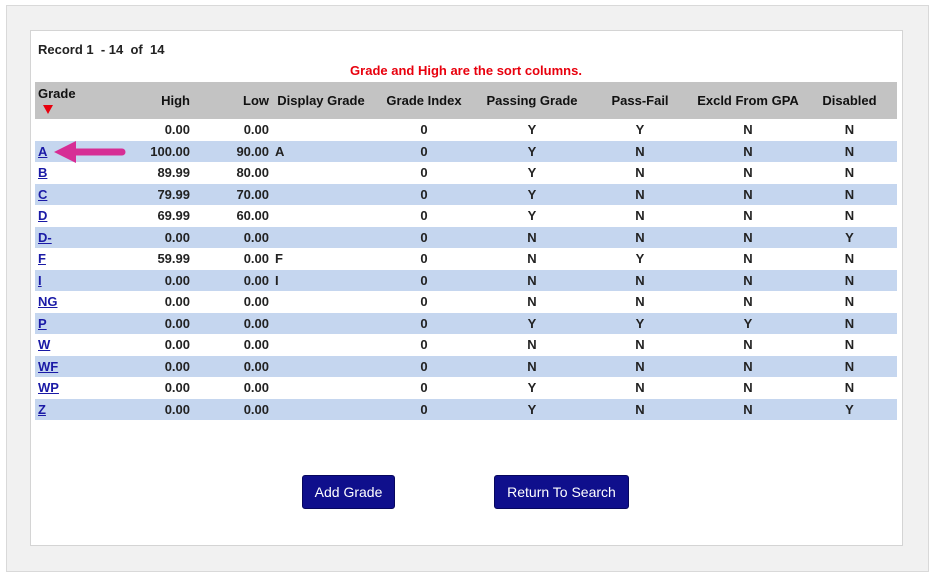 This screenshot has width=936, height=578. Describe the element at coordinates (48, 301) in the screenshot. I see `grade-link: NG` at that location.